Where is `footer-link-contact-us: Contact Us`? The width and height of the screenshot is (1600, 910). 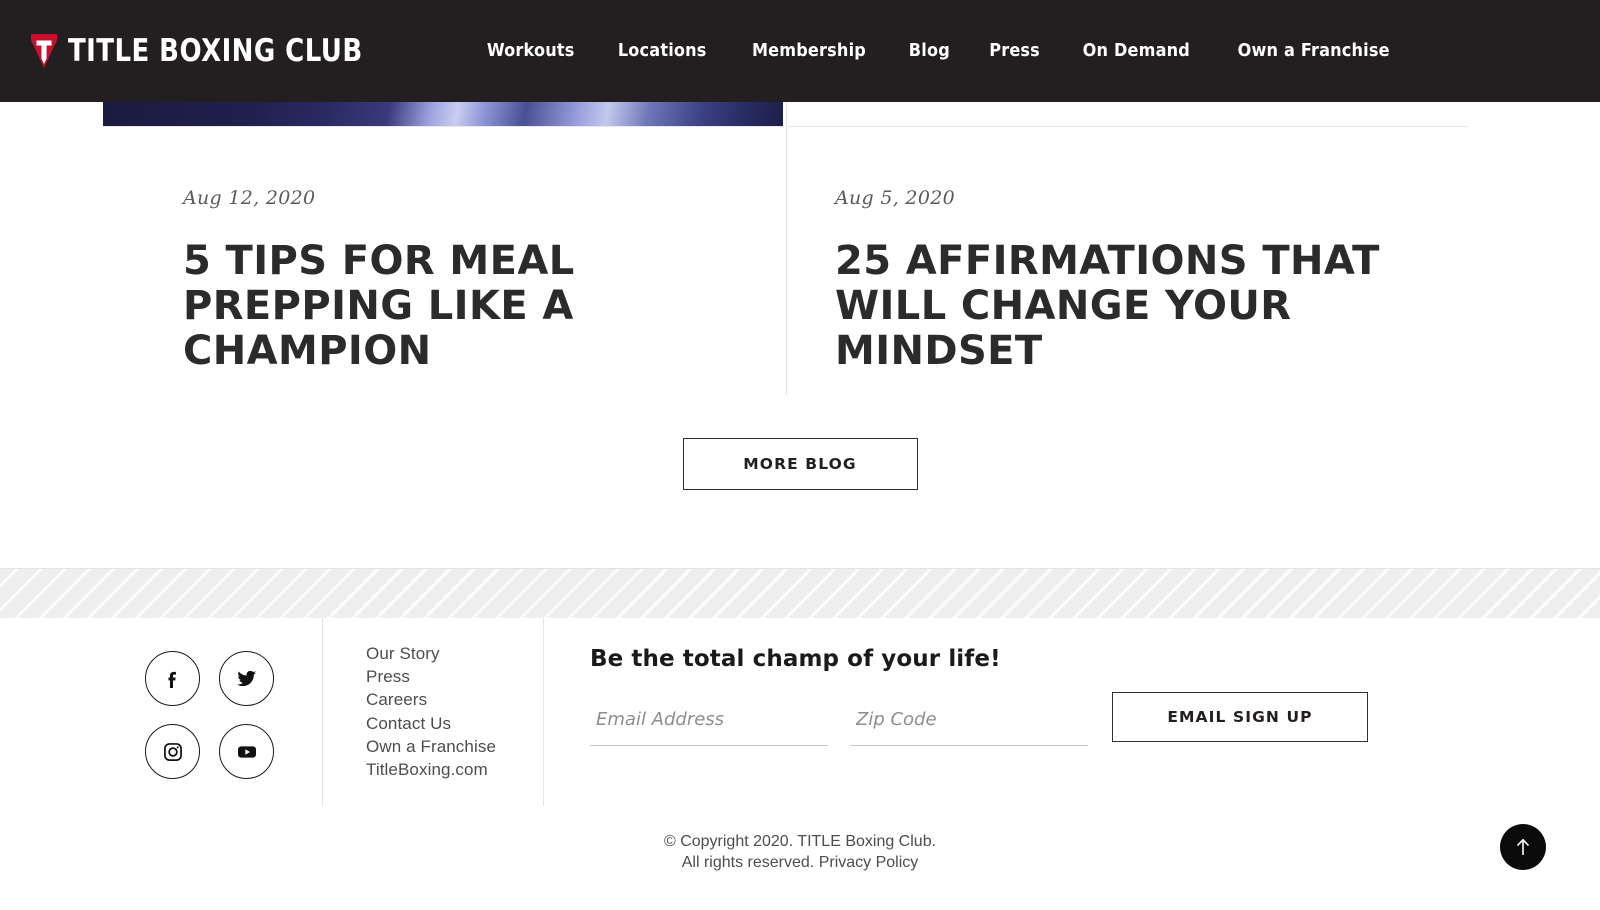
footer-link-contact-us: Contact Us is located at coordinates (431, 723).